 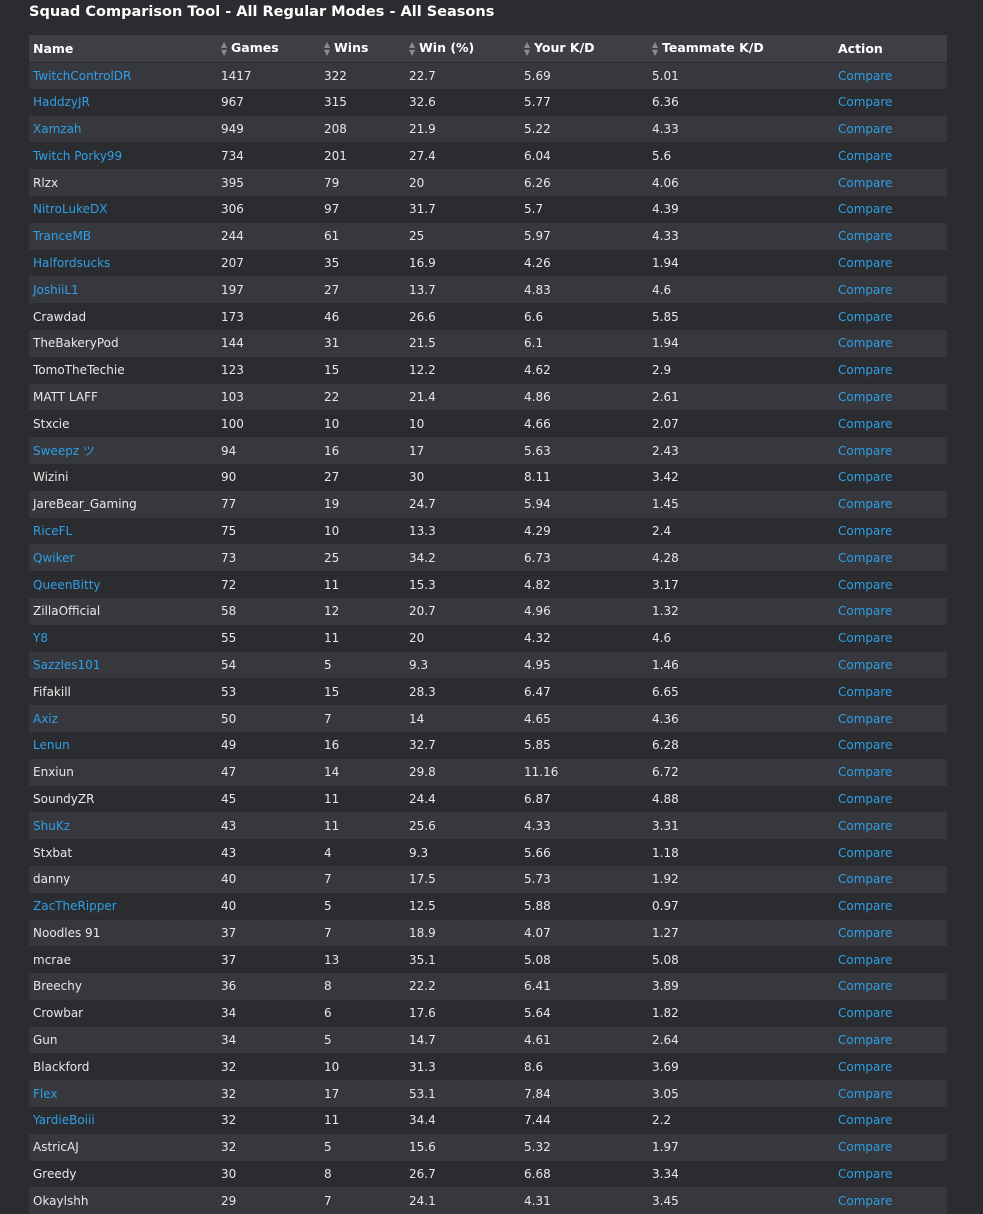 I want to click on teammate-kd-cell: 1.94, so click(x=665, y=262).